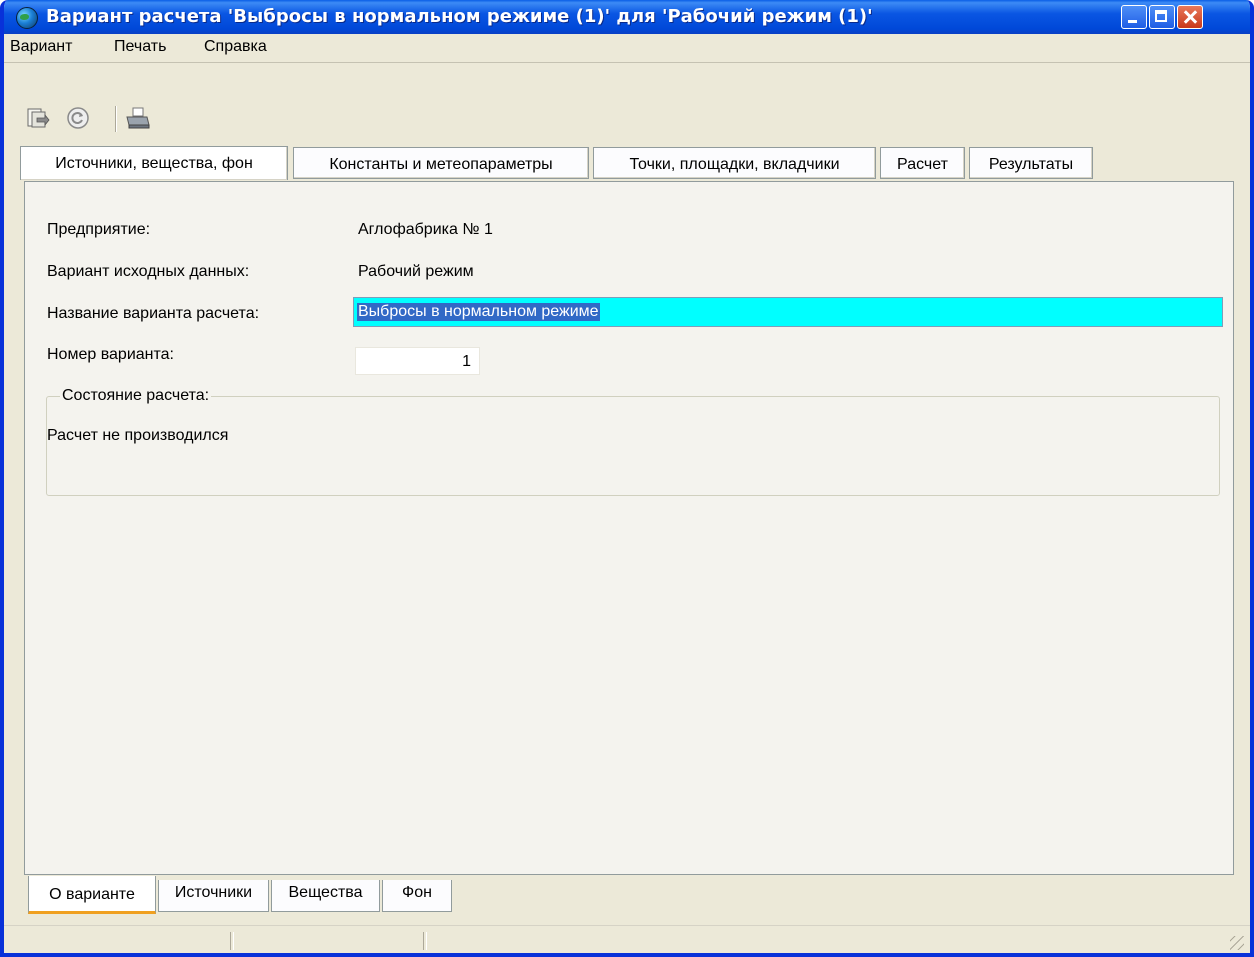 Image resolution: width=1254 pixels, height=957 pixels. I want to click on menu-print: Печать, so click(140, 47).